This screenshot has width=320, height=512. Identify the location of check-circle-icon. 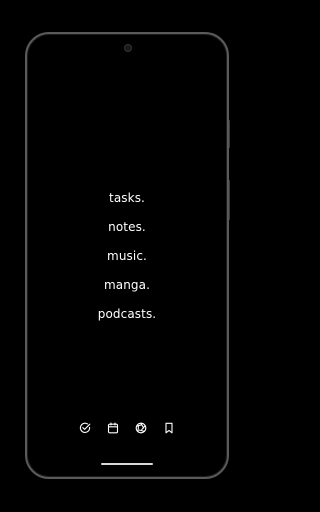
(85, 428).